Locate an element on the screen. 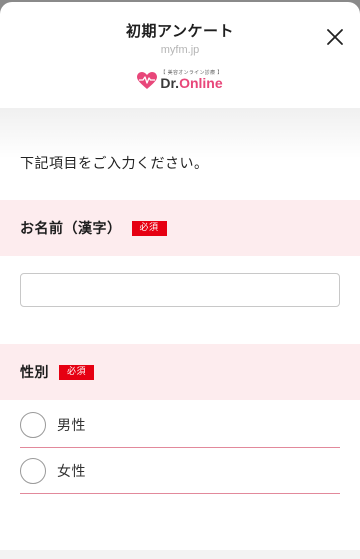 The image size is (360, 559). dr-online-logo: 【 美容オンライン診療 】 Dr.Online is located at coordinates (180, 80).